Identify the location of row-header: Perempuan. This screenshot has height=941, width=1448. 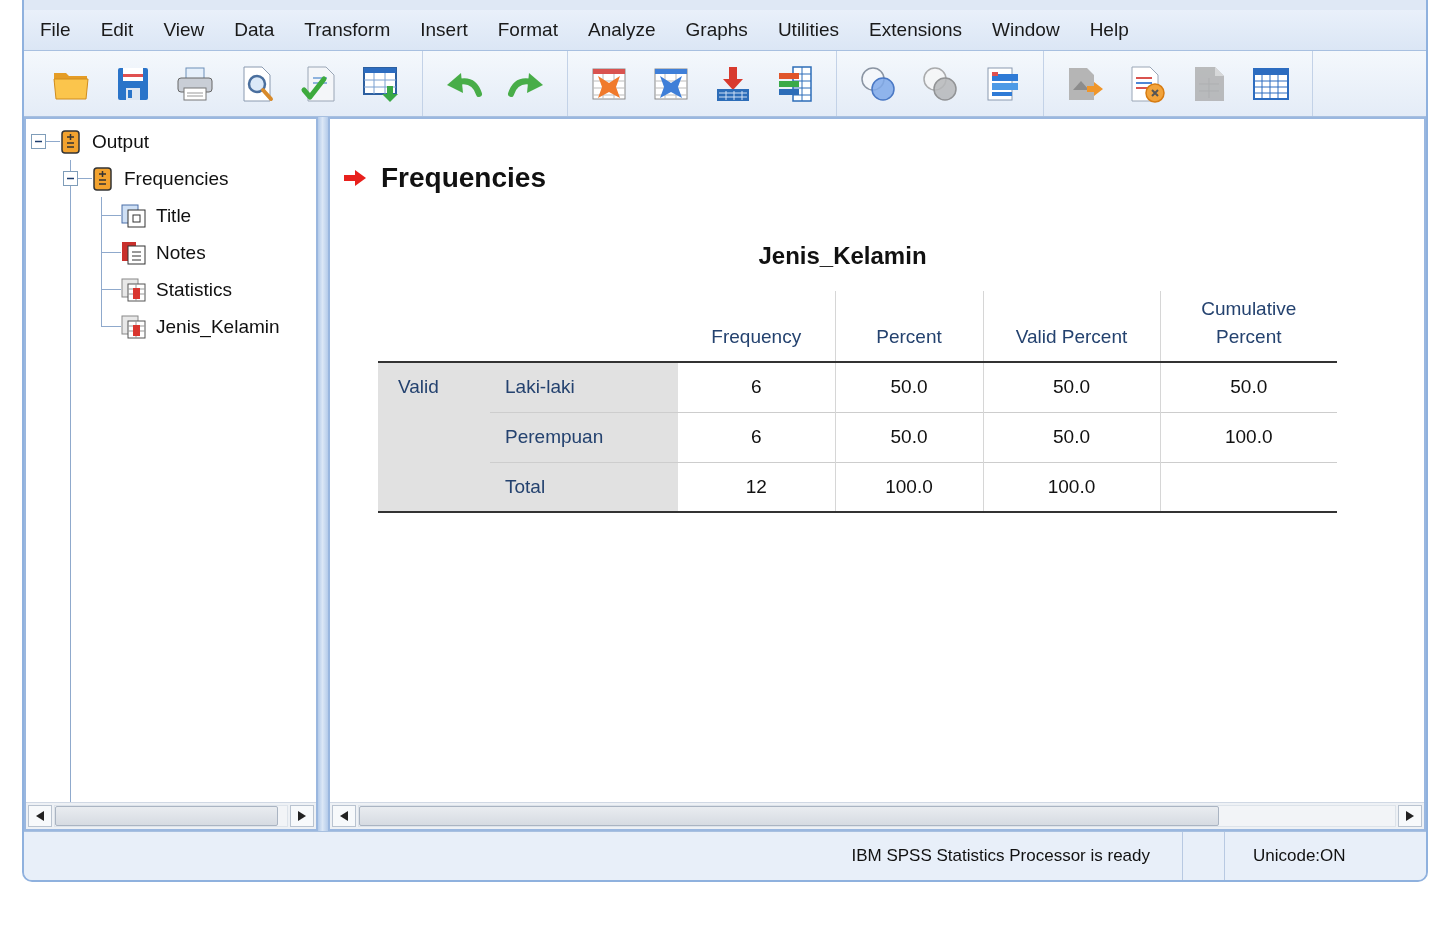
(584, 437).